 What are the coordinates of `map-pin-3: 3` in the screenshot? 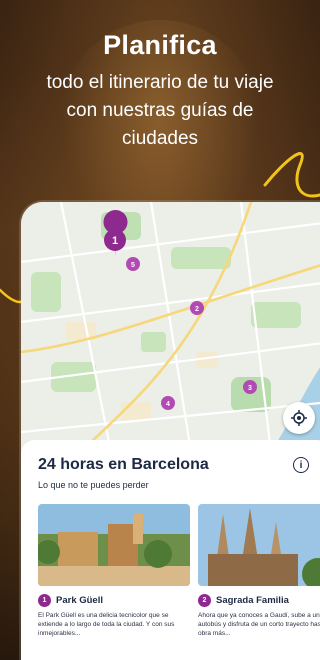 It's located at (250, 387).